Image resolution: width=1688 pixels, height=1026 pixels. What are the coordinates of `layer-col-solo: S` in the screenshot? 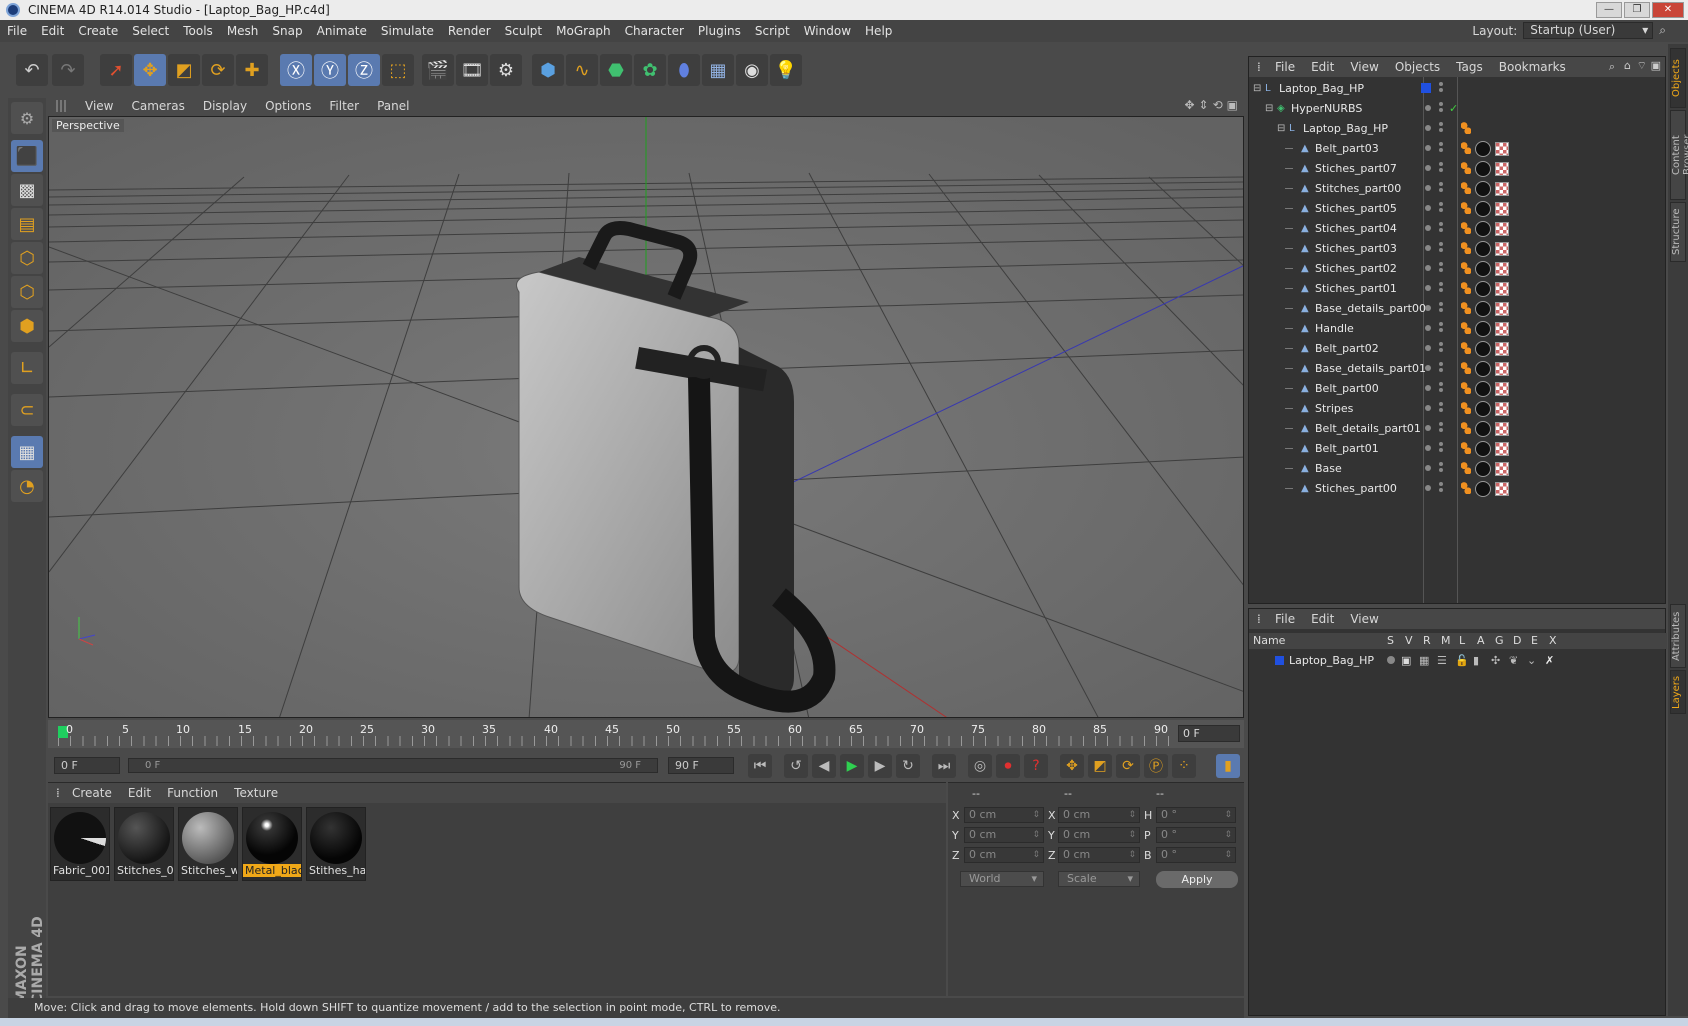 It's located at (1390, 641).